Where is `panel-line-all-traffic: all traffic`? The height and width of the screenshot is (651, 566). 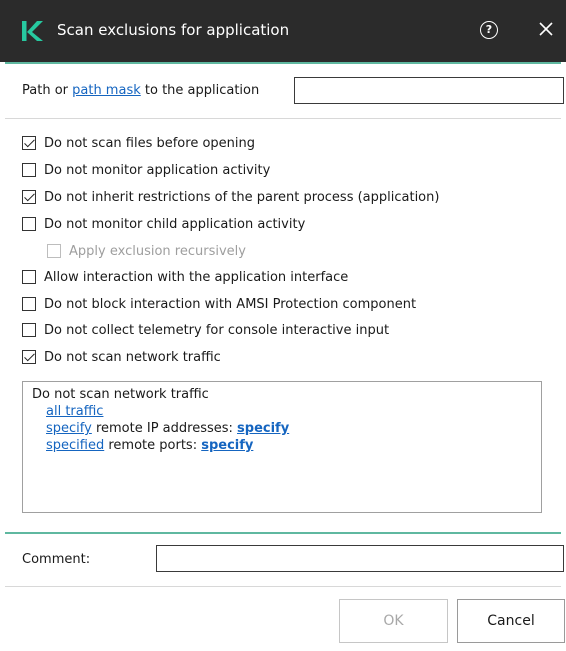 panel-line-all-traffic: all traffic is located at coordinates (74, 411).